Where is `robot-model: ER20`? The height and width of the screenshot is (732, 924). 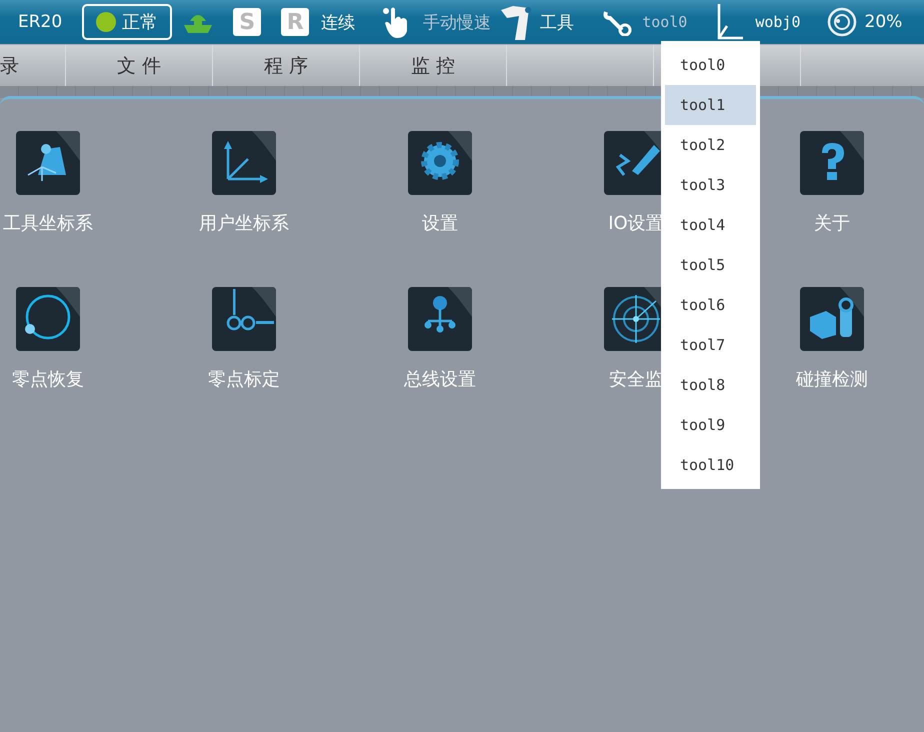 robot-model: ER20 is located at coordinates (40, 22).